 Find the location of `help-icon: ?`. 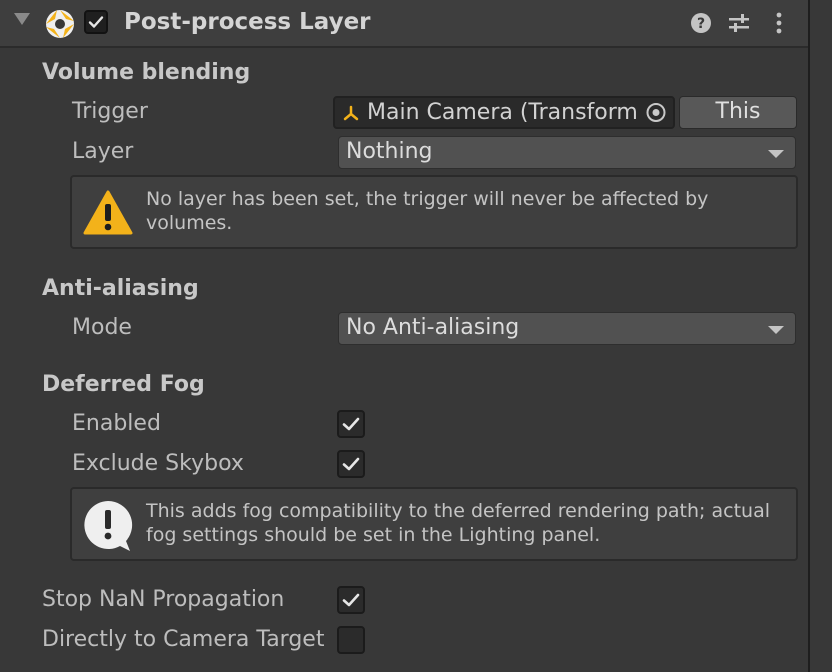

help-icon: ? is located at coordinates (701, 23).